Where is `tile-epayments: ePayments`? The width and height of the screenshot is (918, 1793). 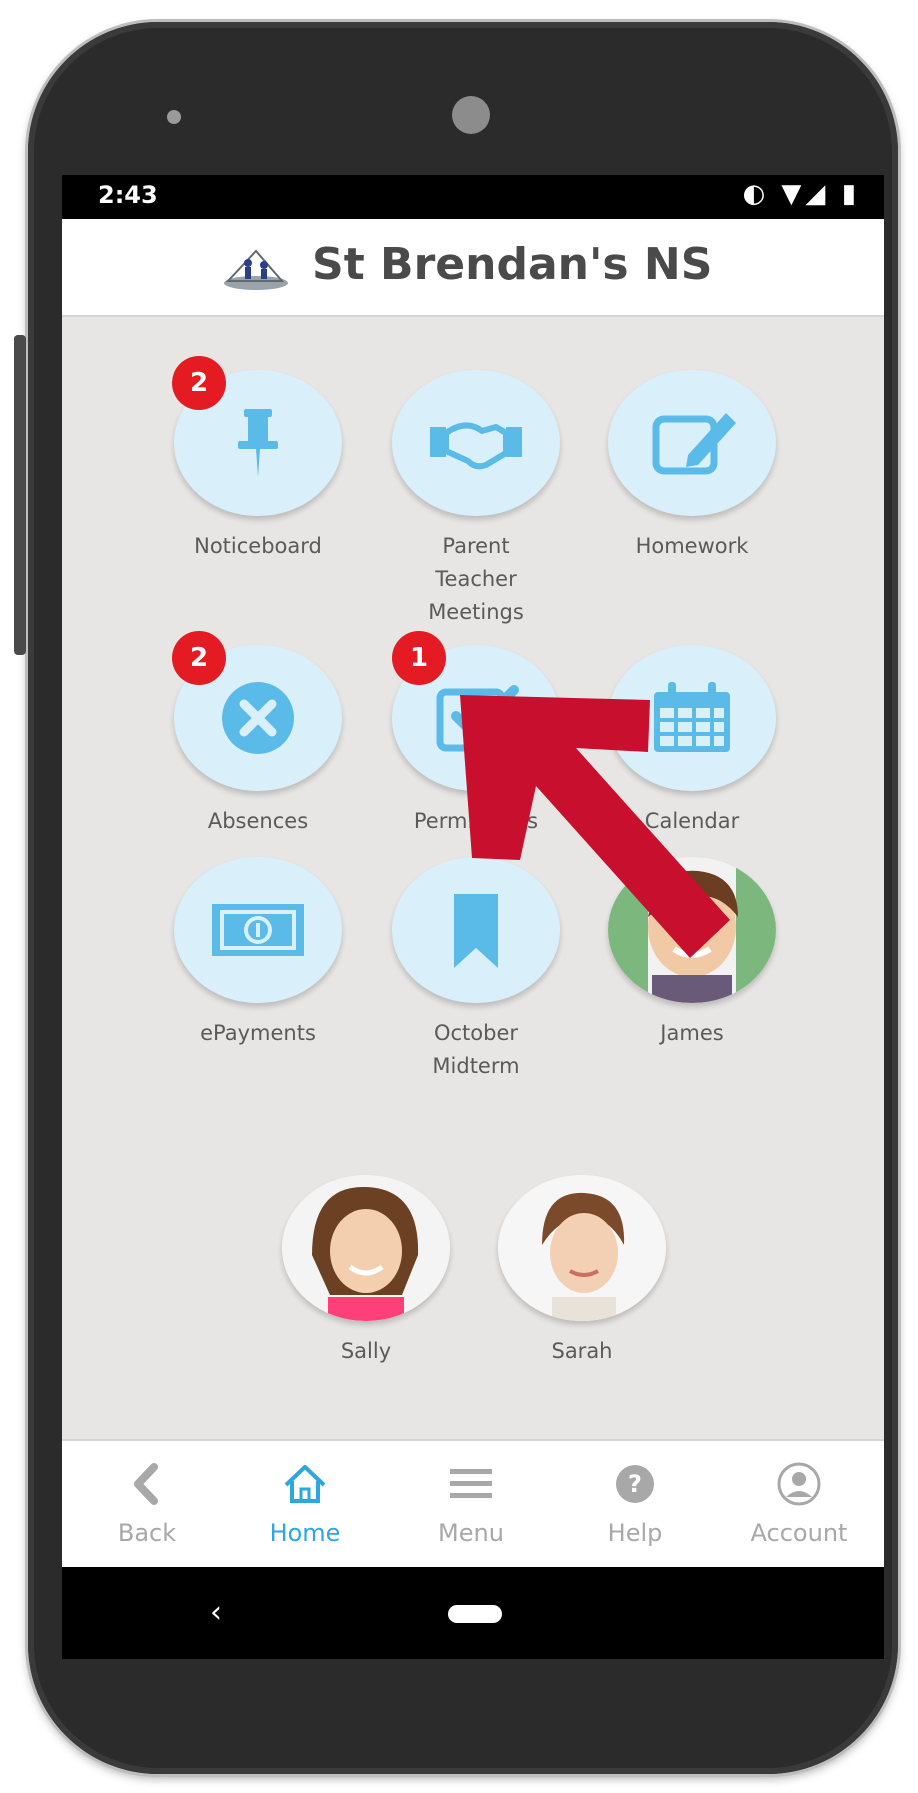
tile-epayments: ePayments is located at coordinates (258, 953).